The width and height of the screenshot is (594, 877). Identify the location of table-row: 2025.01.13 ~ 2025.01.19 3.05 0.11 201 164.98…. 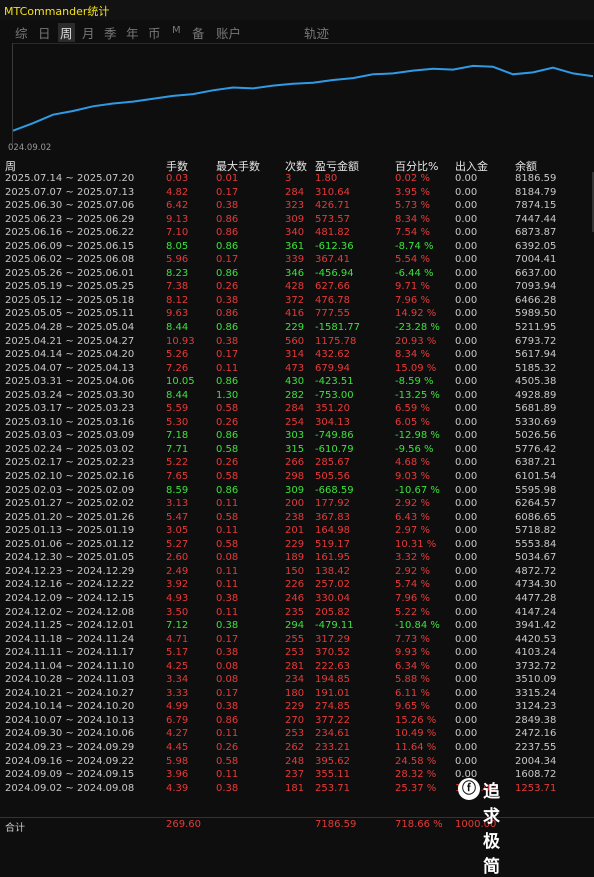
(297, 531).